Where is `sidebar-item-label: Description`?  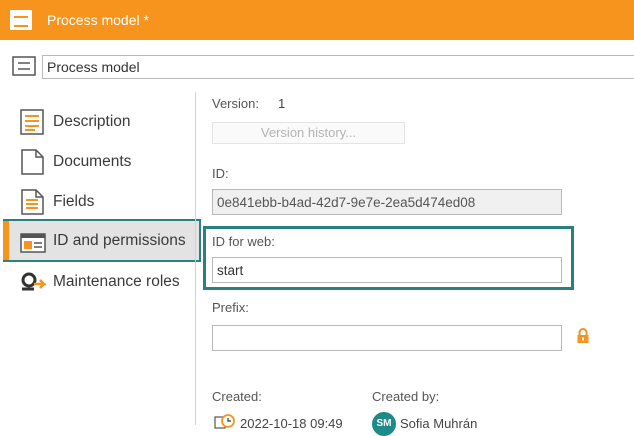
sidebar-item-label: Description is located at coordinates (92, 121).